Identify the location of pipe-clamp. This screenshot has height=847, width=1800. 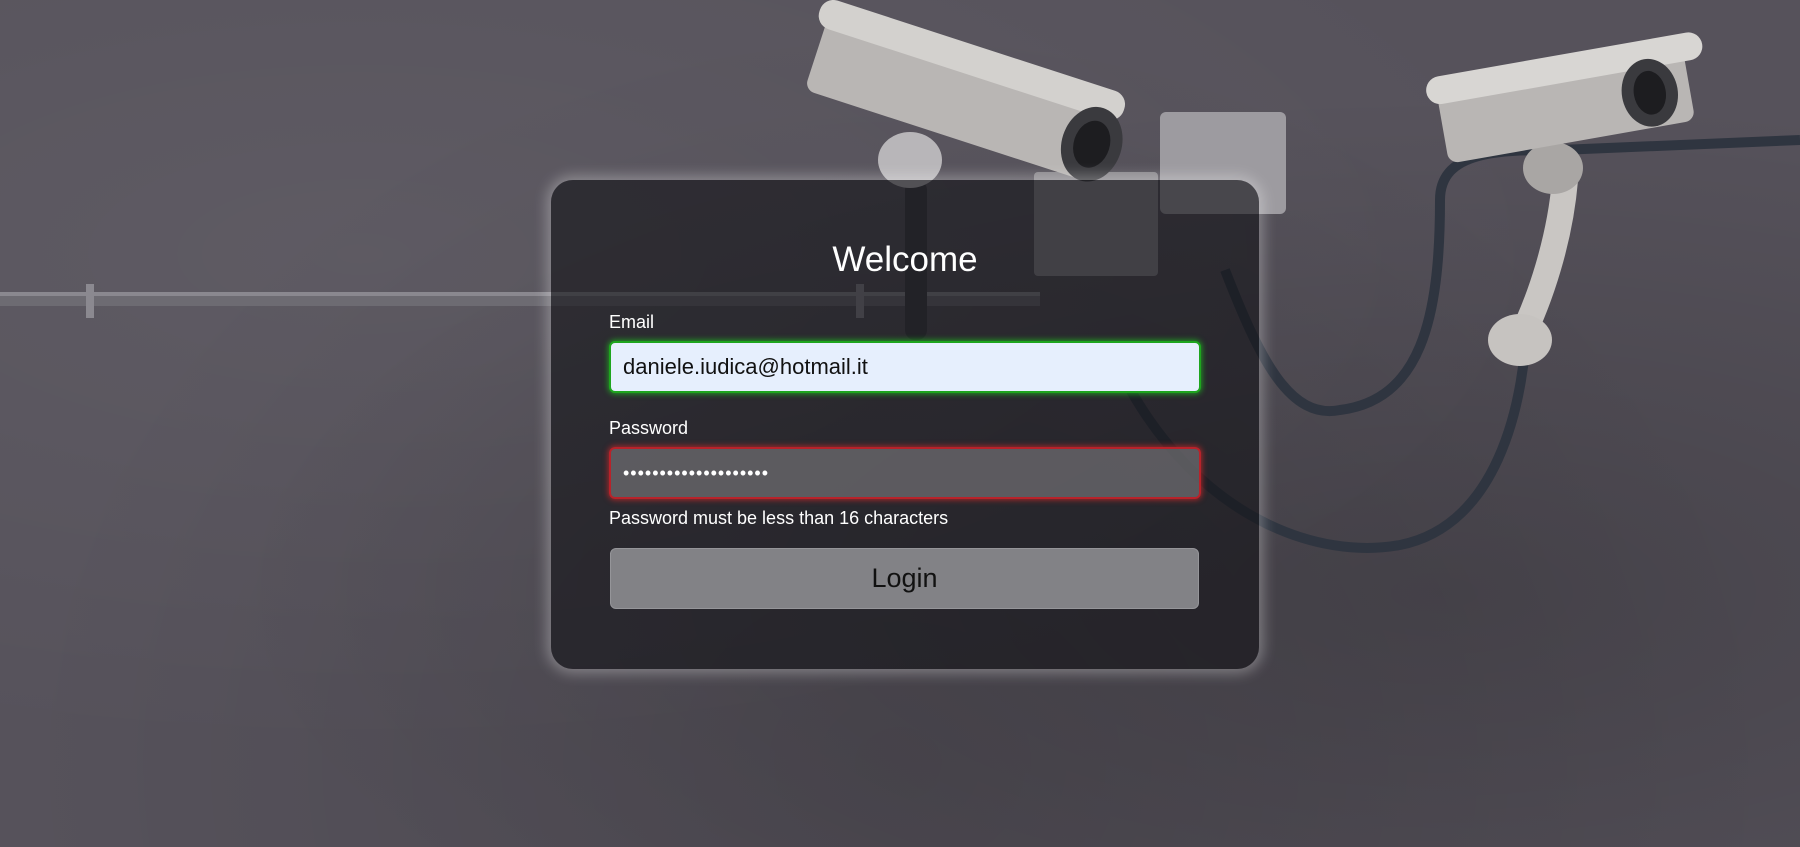
(90, 301).